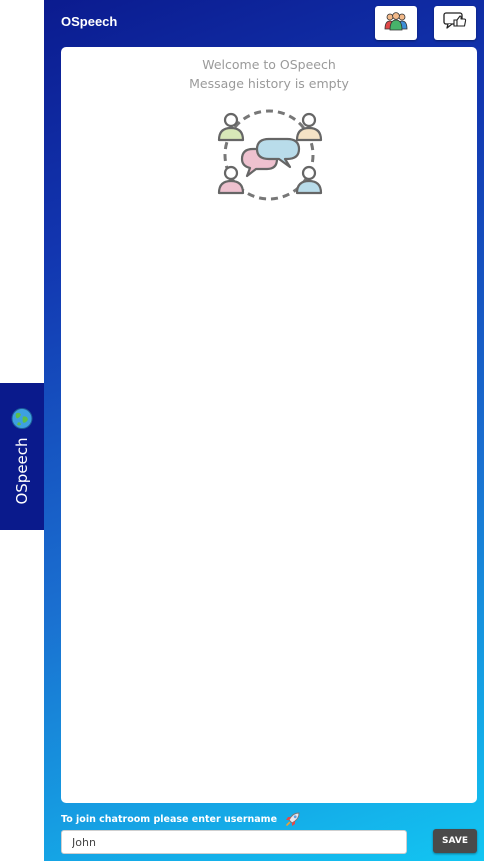  I want to click on globe-icon, so click(22, 418).